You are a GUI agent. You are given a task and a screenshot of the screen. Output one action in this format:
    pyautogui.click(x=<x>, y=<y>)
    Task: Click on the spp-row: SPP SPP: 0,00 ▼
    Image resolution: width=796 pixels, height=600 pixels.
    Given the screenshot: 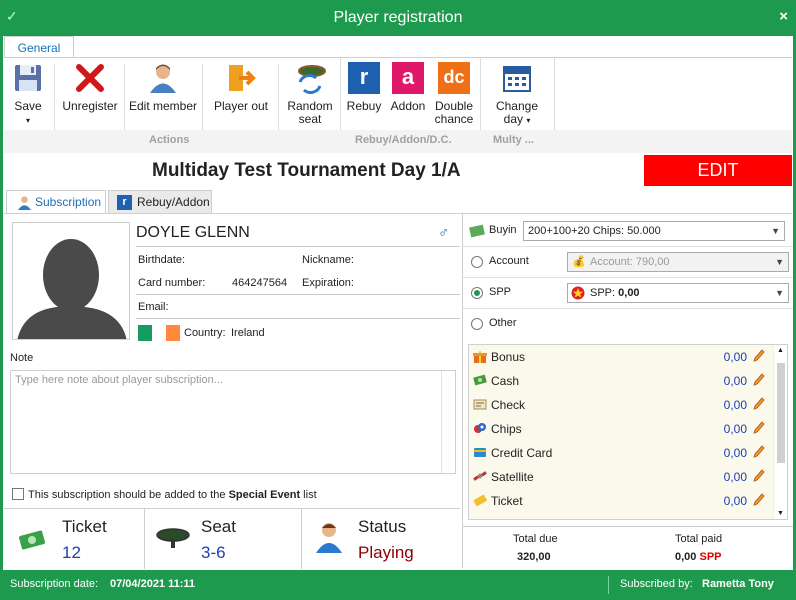 What is the action you would take?
    pyautogui.click(x=628, y=293)
    